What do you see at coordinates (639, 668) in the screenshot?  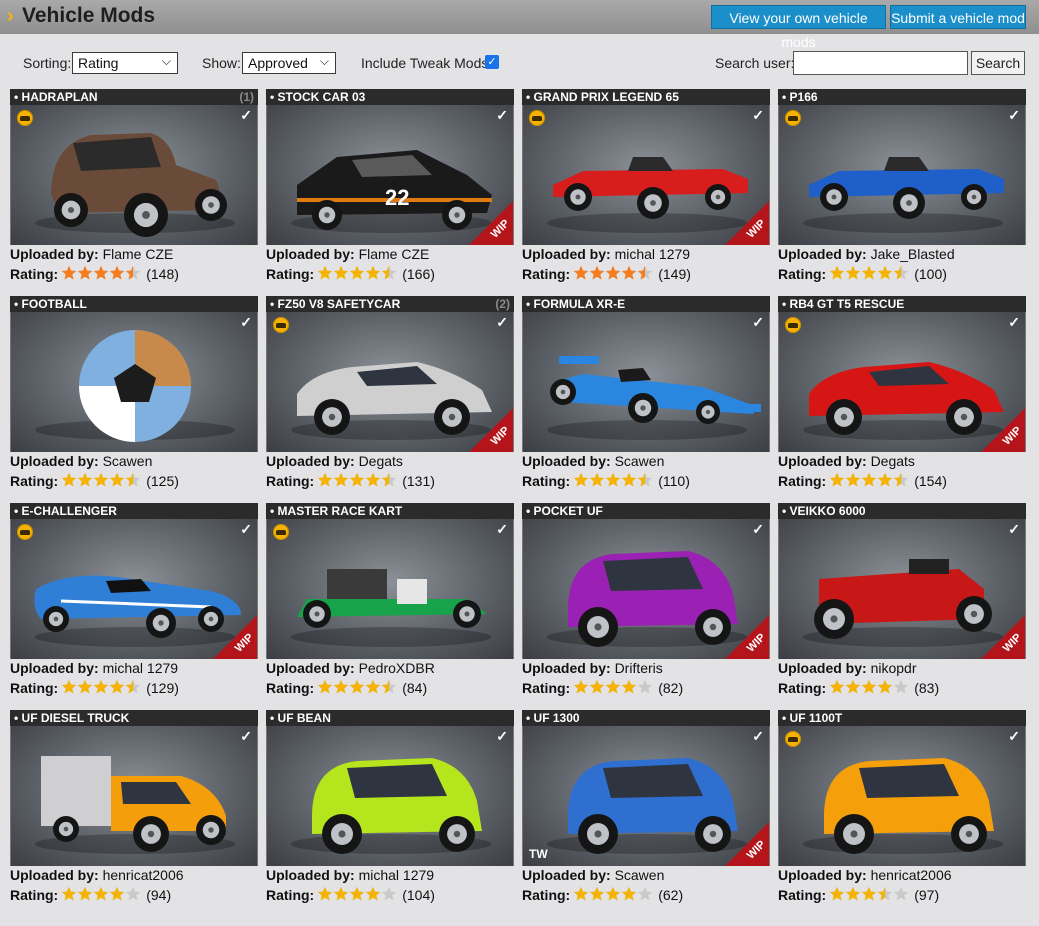 I see `uploader-name: Drifteris` at bounding box center [639, 668].